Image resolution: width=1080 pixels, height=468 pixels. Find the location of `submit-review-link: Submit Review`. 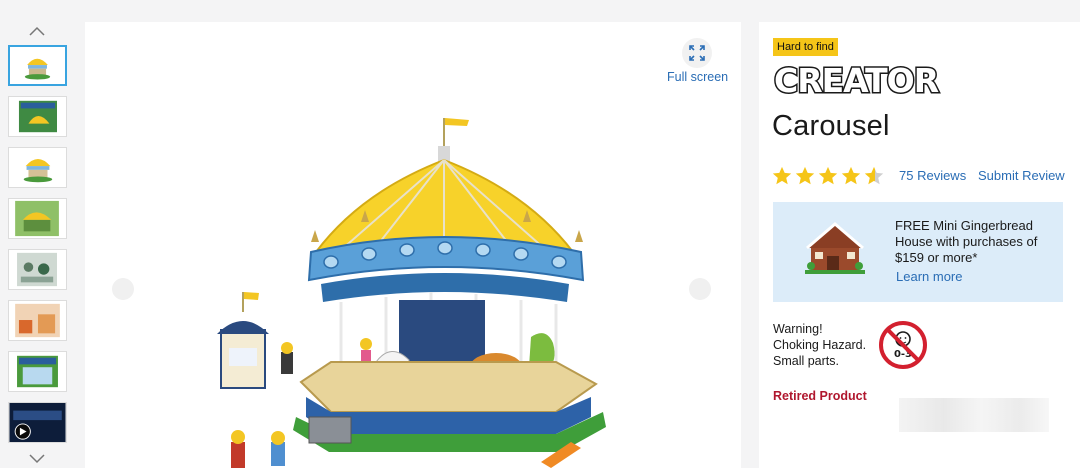

submit-review-link: Submit Review is located at coordinates (1021, 175).